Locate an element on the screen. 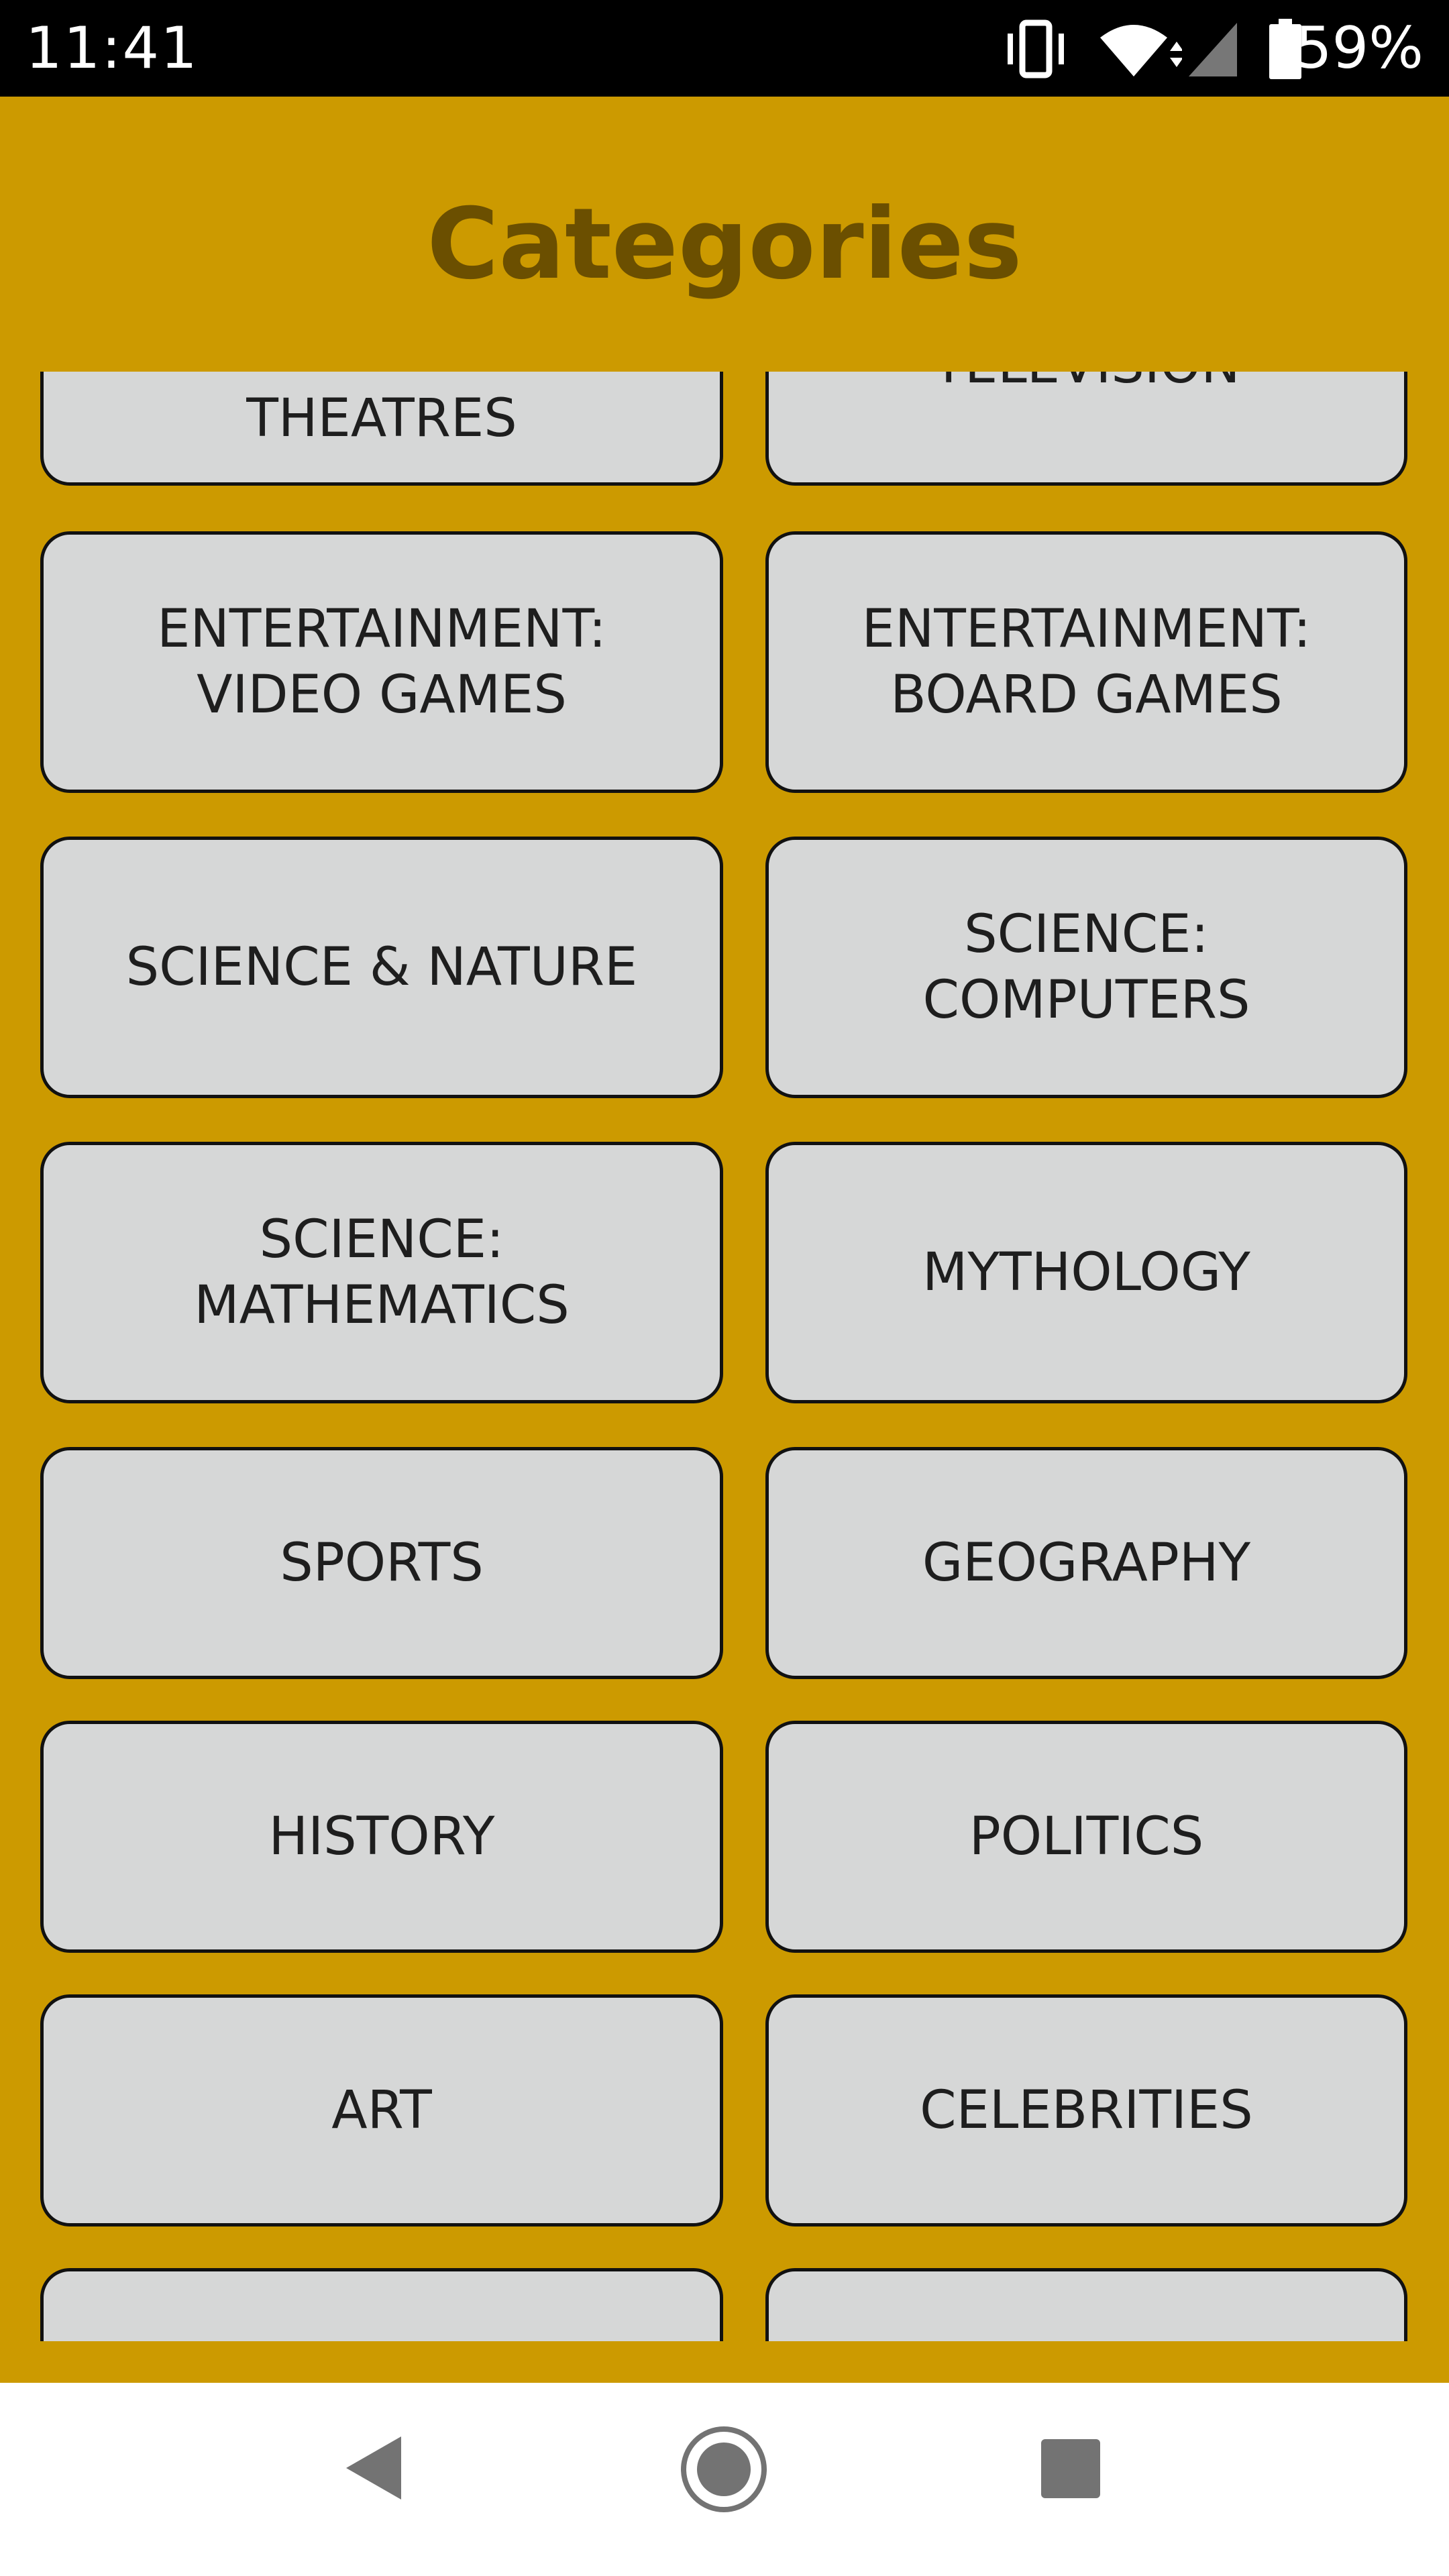 The image size is (1449, 2576). category-button-celebrities: CELEBRITIES is located at coordinates (1086, 2110).